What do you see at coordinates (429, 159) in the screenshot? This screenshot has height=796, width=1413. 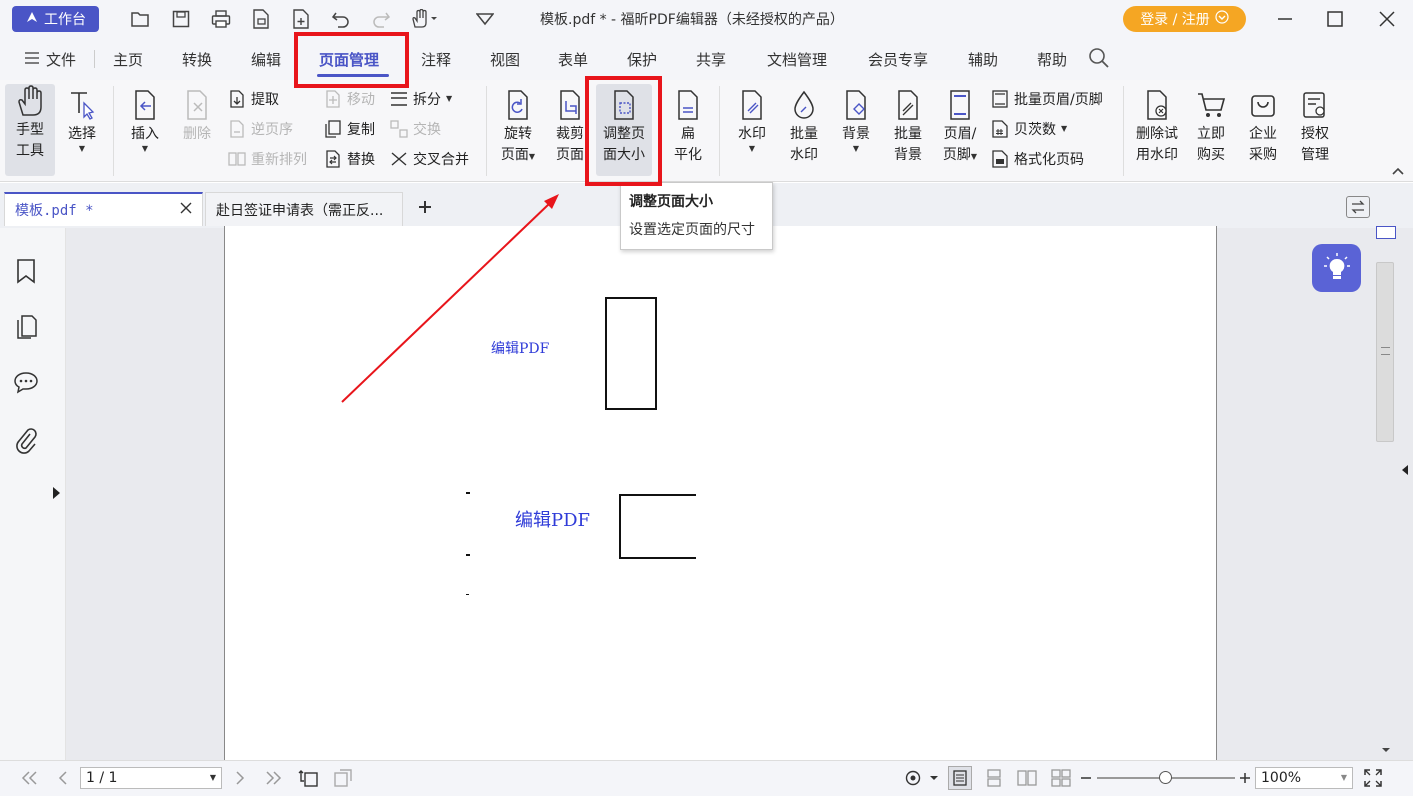 I see `cross-merge-button: 交叉合并` at bounding box center [429, 159].